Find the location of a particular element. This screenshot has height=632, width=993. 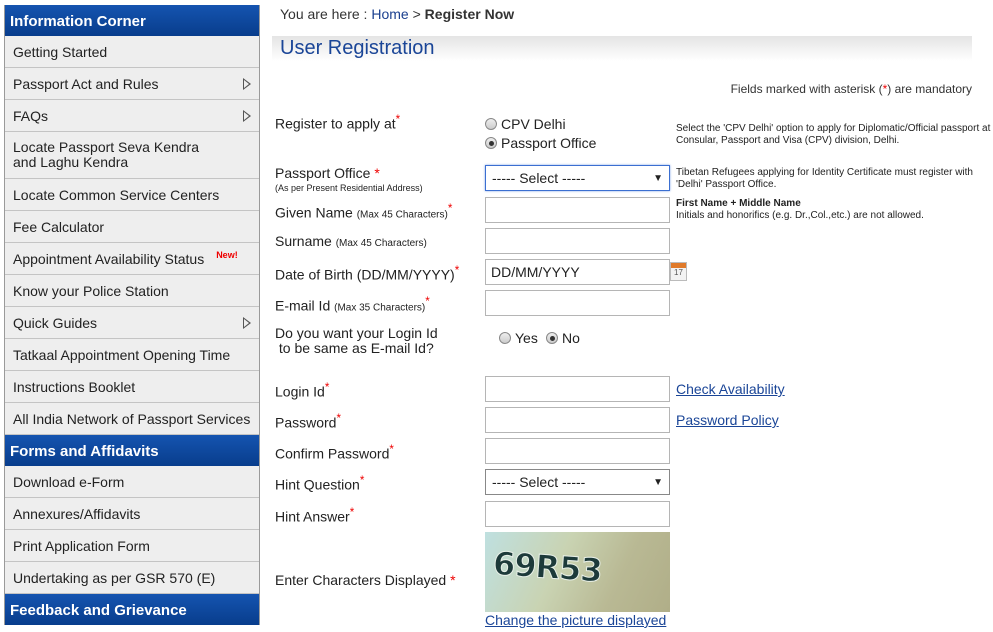

surname-input is located at coordinates (577, 241).